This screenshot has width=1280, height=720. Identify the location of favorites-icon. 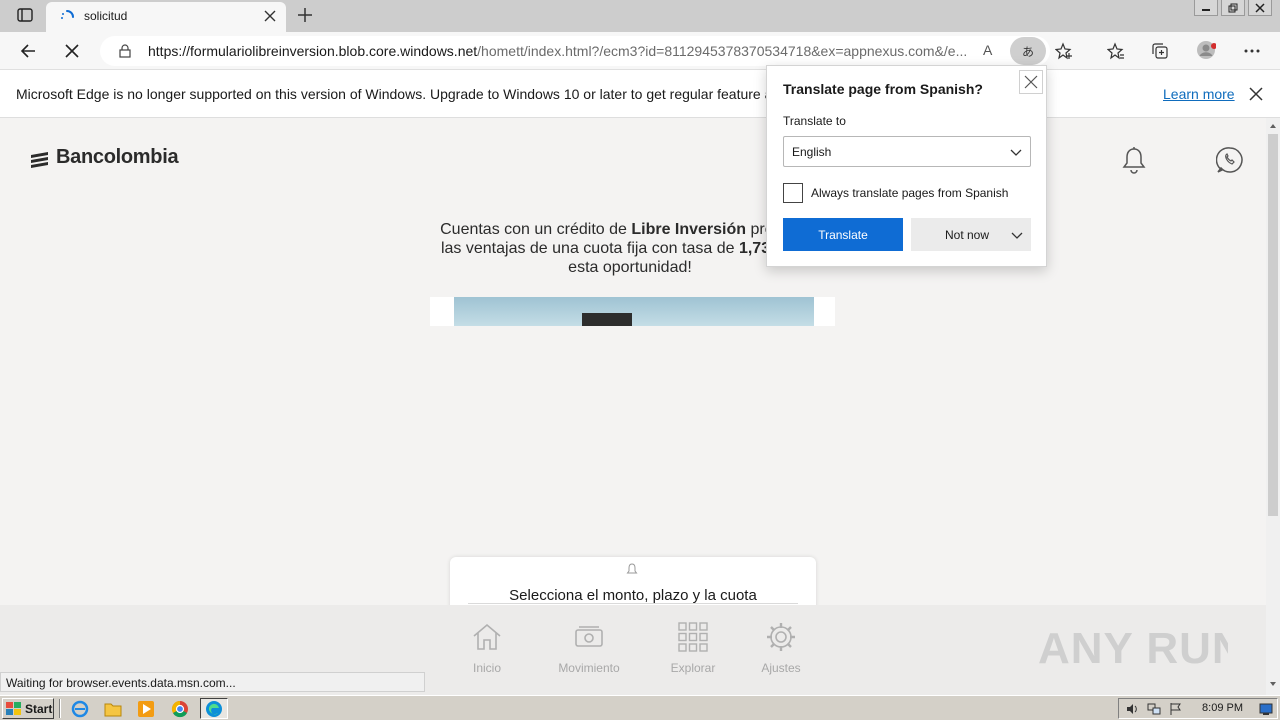
(1116, 51).